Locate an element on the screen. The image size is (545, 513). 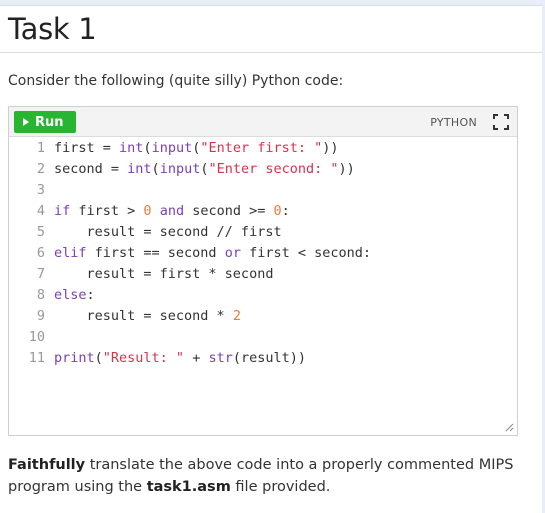
editor-toolbar: Run PYTHON is located at coordinates (263, 122).